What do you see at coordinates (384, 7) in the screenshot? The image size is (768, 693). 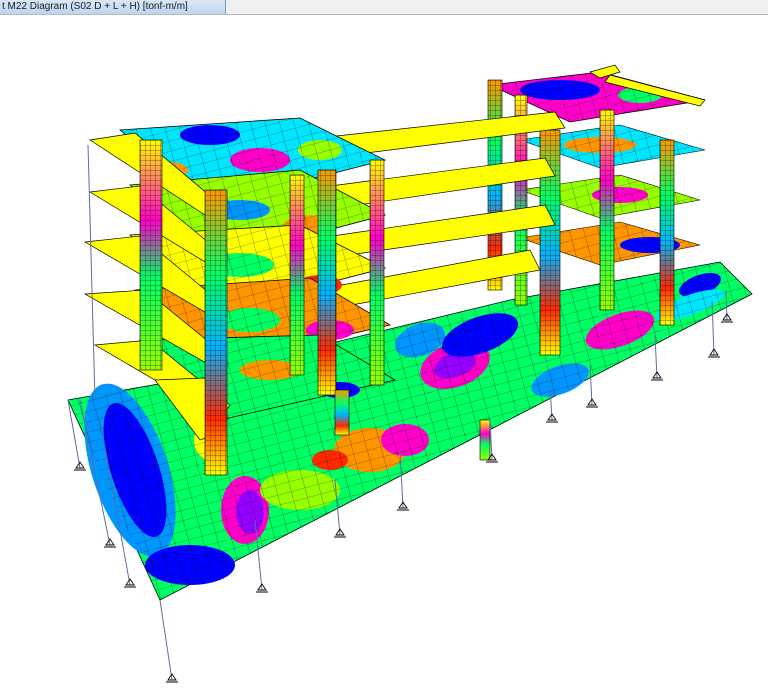 I see `window-titlebar: t M22 Diagram (S02 D + L + H) [tonf-m/m]` at bounding box center [384, 7].